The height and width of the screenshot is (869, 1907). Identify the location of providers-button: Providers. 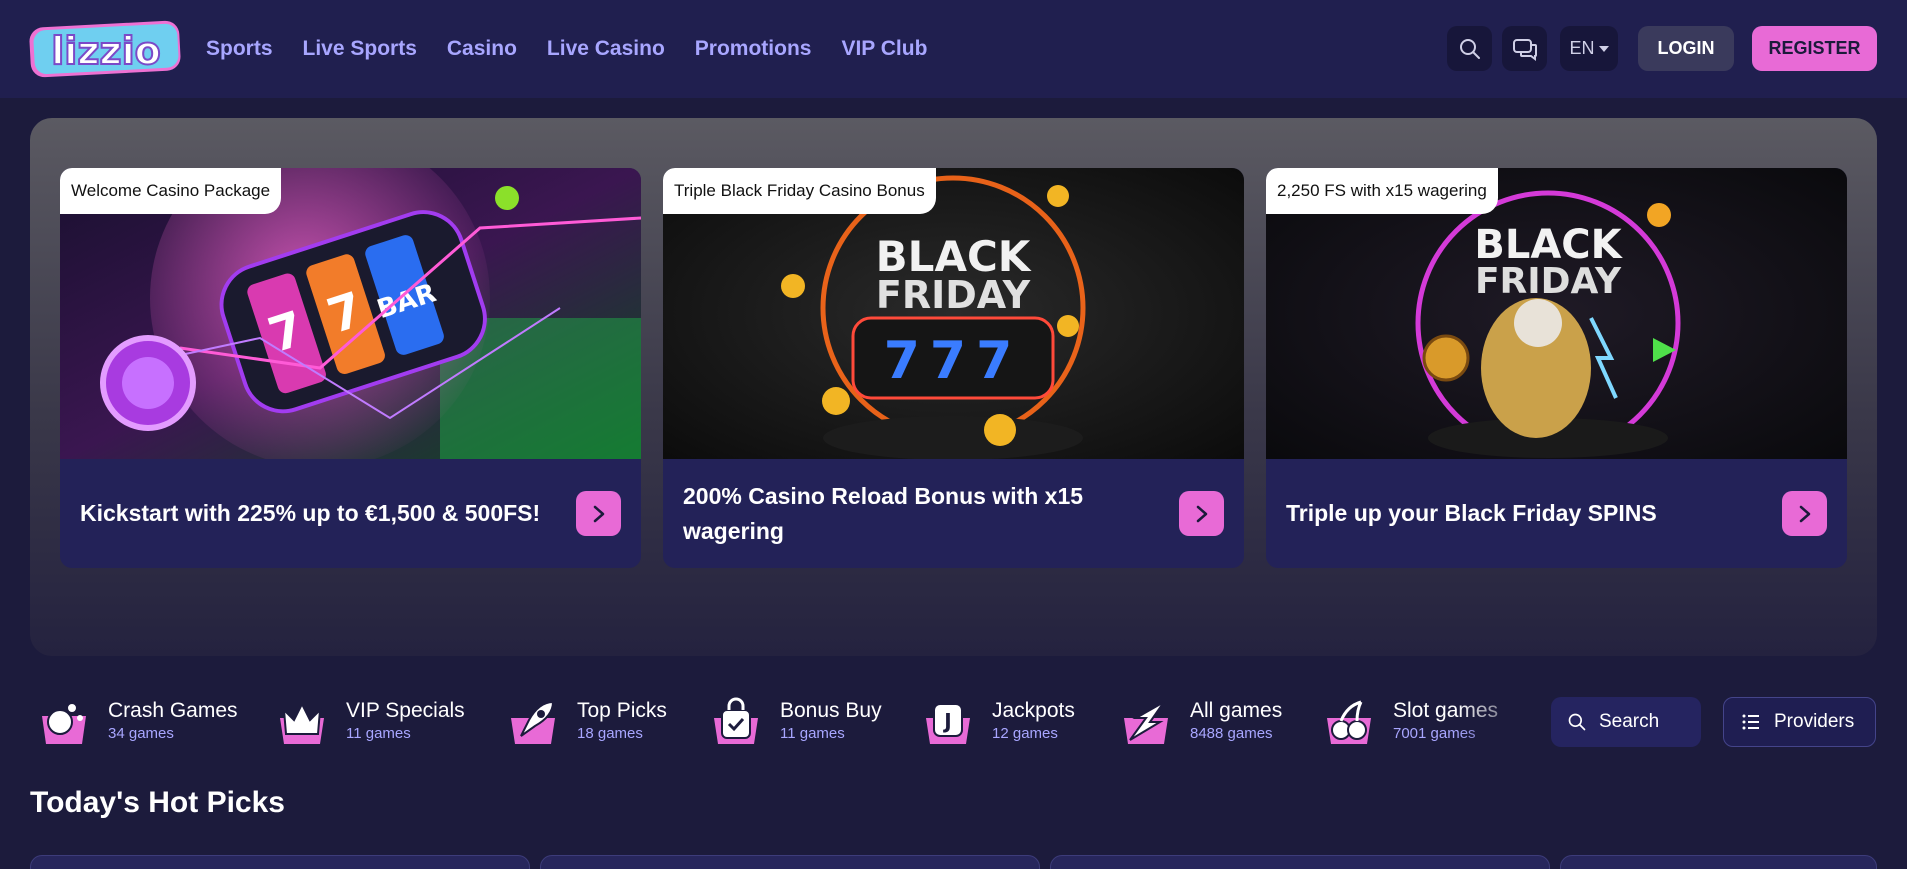
(1799, 722).